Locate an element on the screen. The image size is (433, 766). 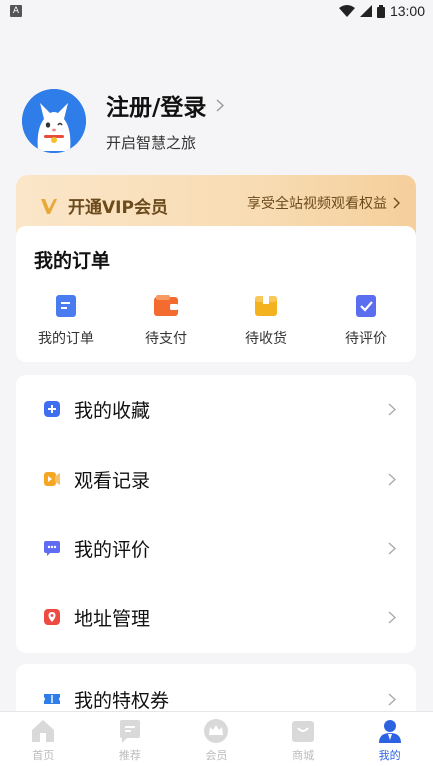
bottom-tab-bar: 首页 推荐 会员 商城 我的 is located at coordinates (216, 738).